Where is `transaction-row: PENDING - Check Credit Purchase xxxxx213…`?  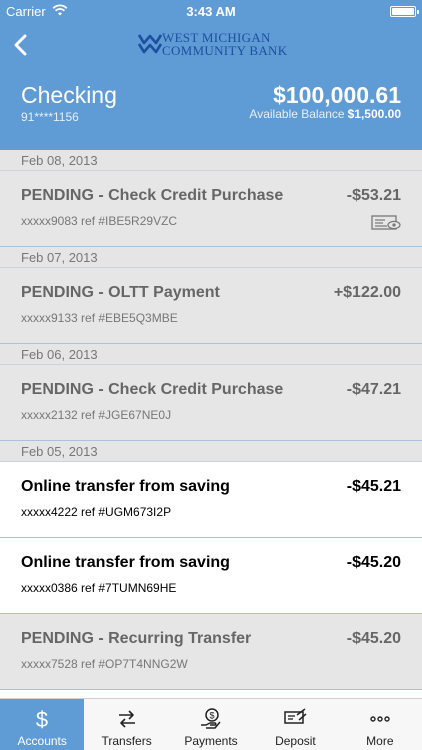 transaction-row: PENDING - Check Credit Purchase xxxxx213… is located at coordinates (211, 403).